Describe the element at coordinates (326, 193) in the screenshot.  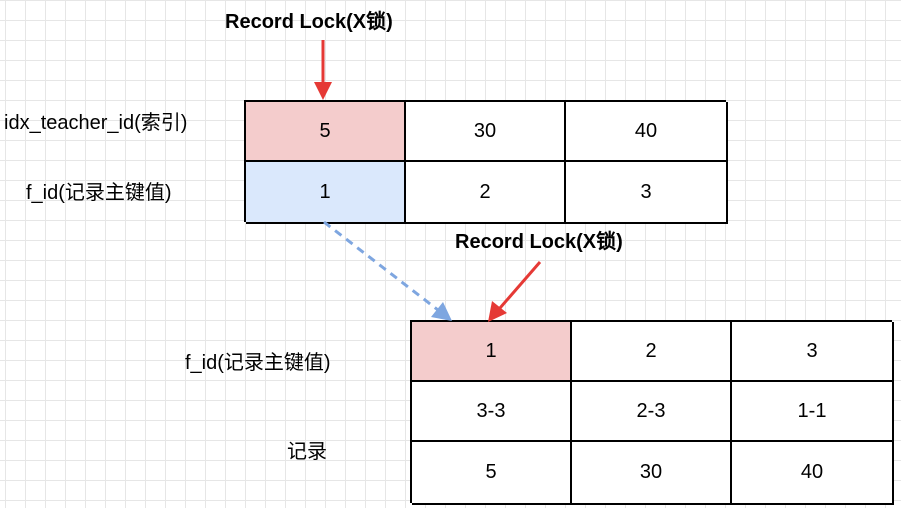
I see `index-primary-key-cell-highlighted: 1` at that location.